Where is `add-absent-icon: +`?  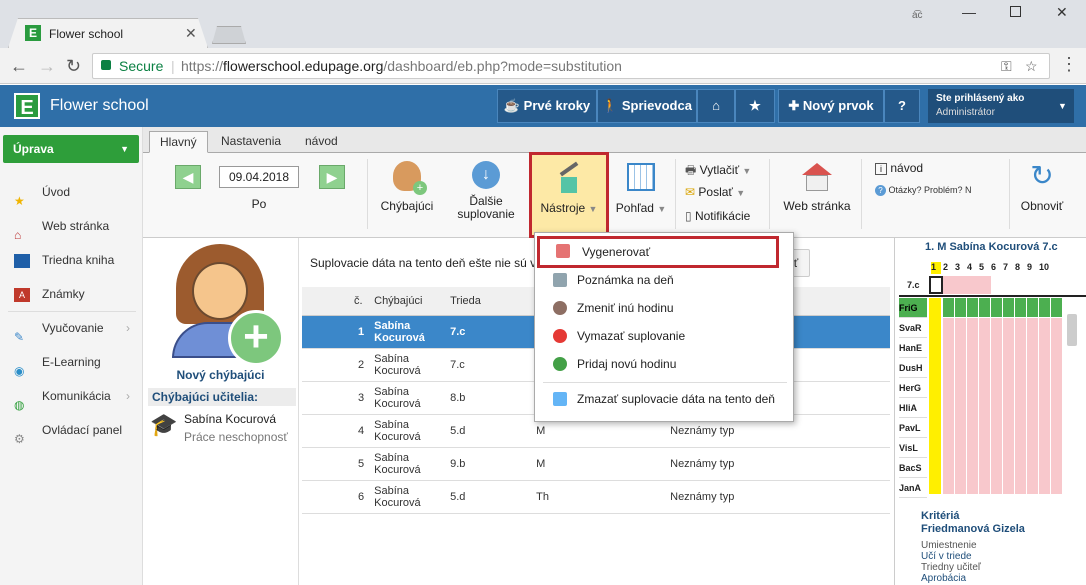 add-absent-icon: + is located at coordinates (256, 338).